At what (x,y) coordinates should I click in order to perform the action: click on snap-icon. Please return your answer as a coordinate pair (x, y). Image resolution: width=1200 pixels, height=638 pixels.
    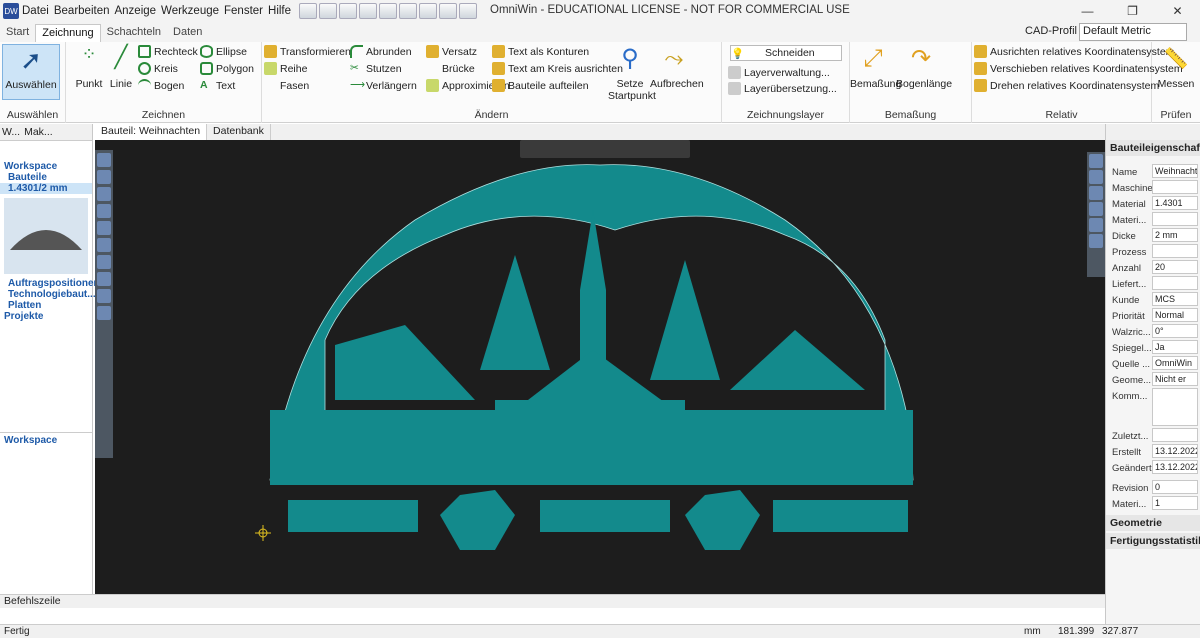
    Looking at the image, I should click on (104, 177).